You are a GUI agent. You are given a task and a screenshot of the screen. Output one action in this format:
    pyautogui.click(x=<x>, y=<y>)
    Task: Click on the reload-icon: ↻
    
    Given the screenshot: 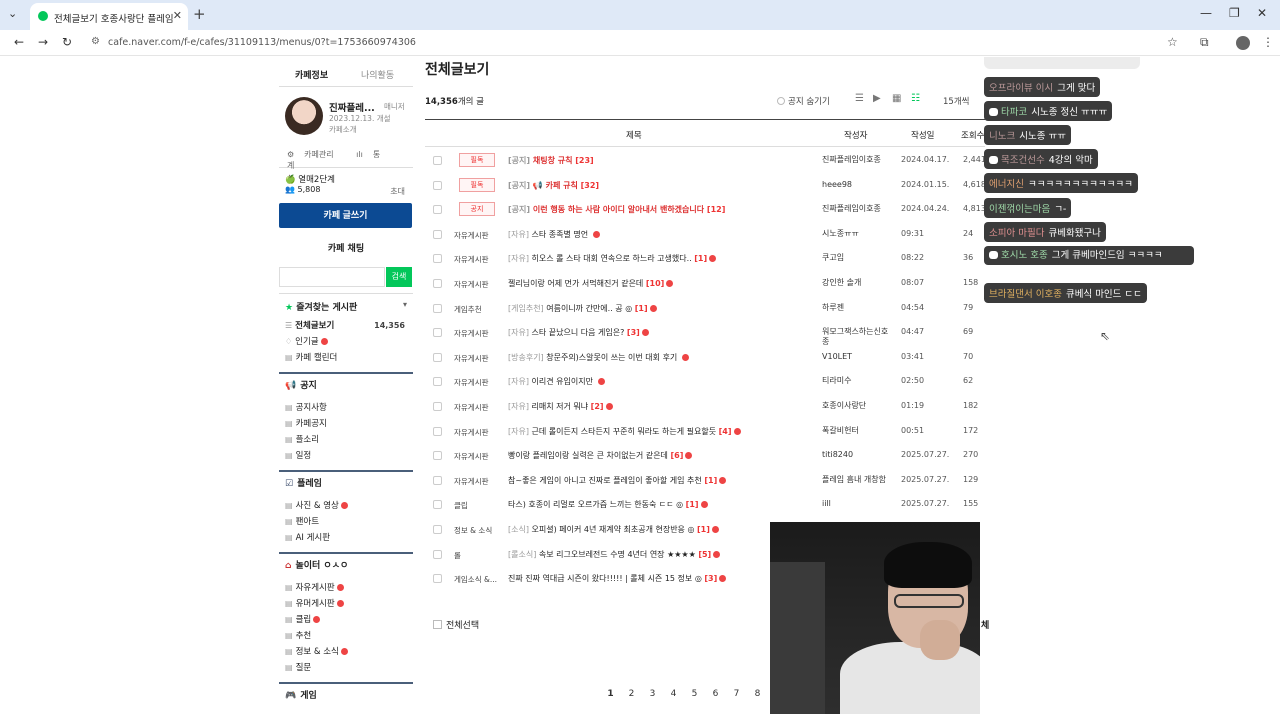 What is the action you would take?
    pyautogui.click(x=67, y=42)
    